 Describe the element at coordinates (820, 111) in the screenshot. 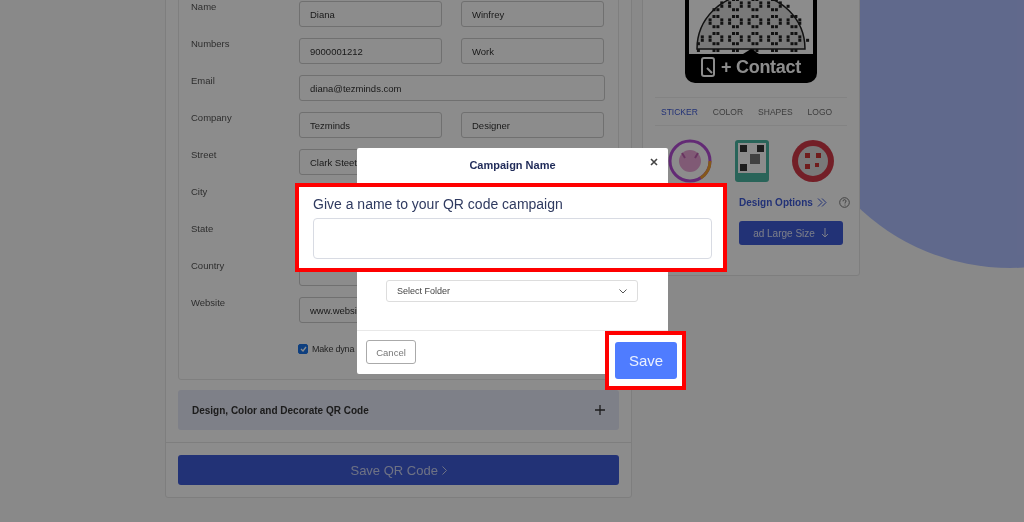

I see `tab: LOGO` at that location.